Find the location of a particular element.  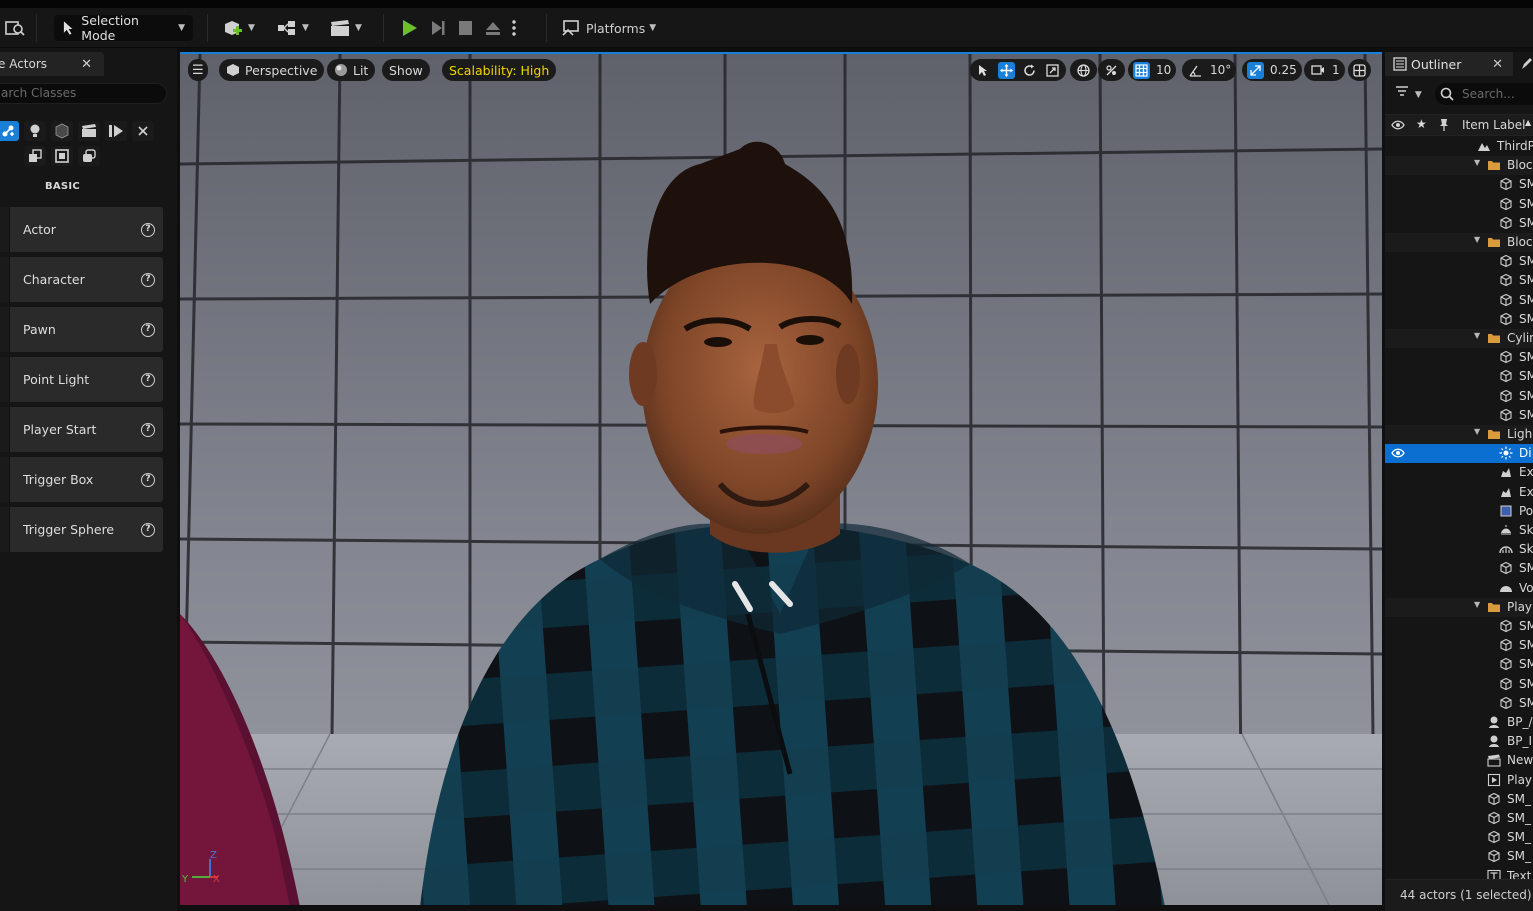

all-classes-category-icon is located at coordinates (89, 156).